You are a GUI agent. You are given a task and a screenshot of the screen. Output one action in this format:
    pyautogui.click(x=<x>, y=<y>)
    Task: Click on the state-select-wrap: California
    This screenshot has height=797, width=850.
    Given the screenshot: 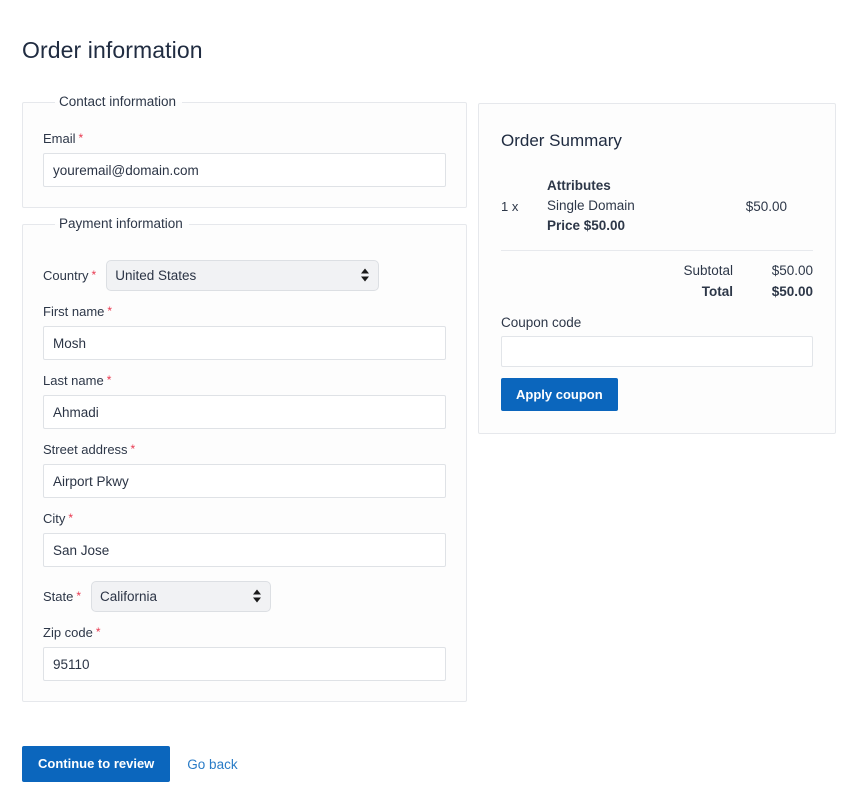 What is the action you would take?
    pyautogui.click(x=181, y=596)
    